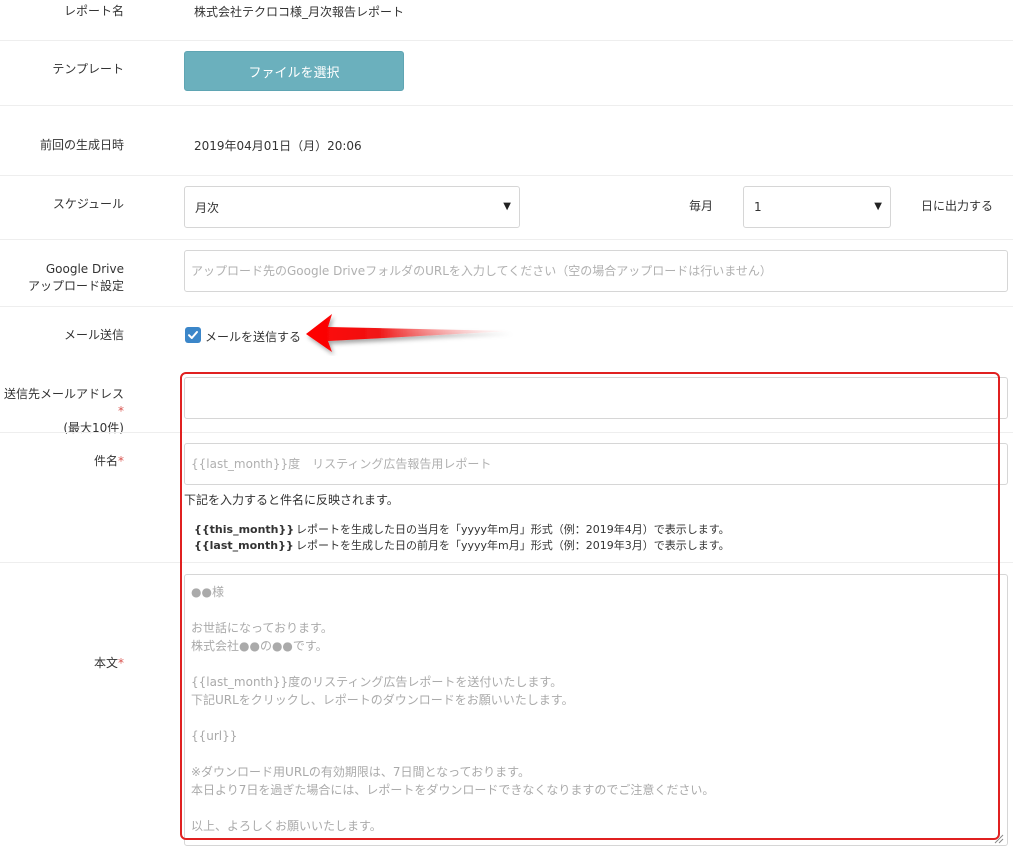 This screenshot has height=846, width=1013. I want to click on recipients-label-line1: 送信先メールアドレス, so click(63, 394).